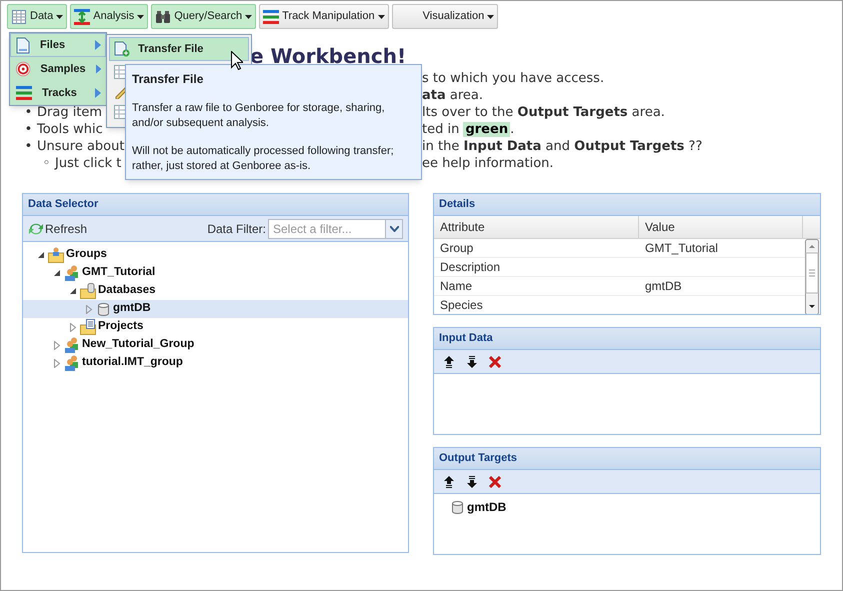 The width and height of the screenshot is (843, 591). What do you see at coordinates (215, 327) in the screenshot?
I see `tree-item: Projects` at bounding box center [215, 327].